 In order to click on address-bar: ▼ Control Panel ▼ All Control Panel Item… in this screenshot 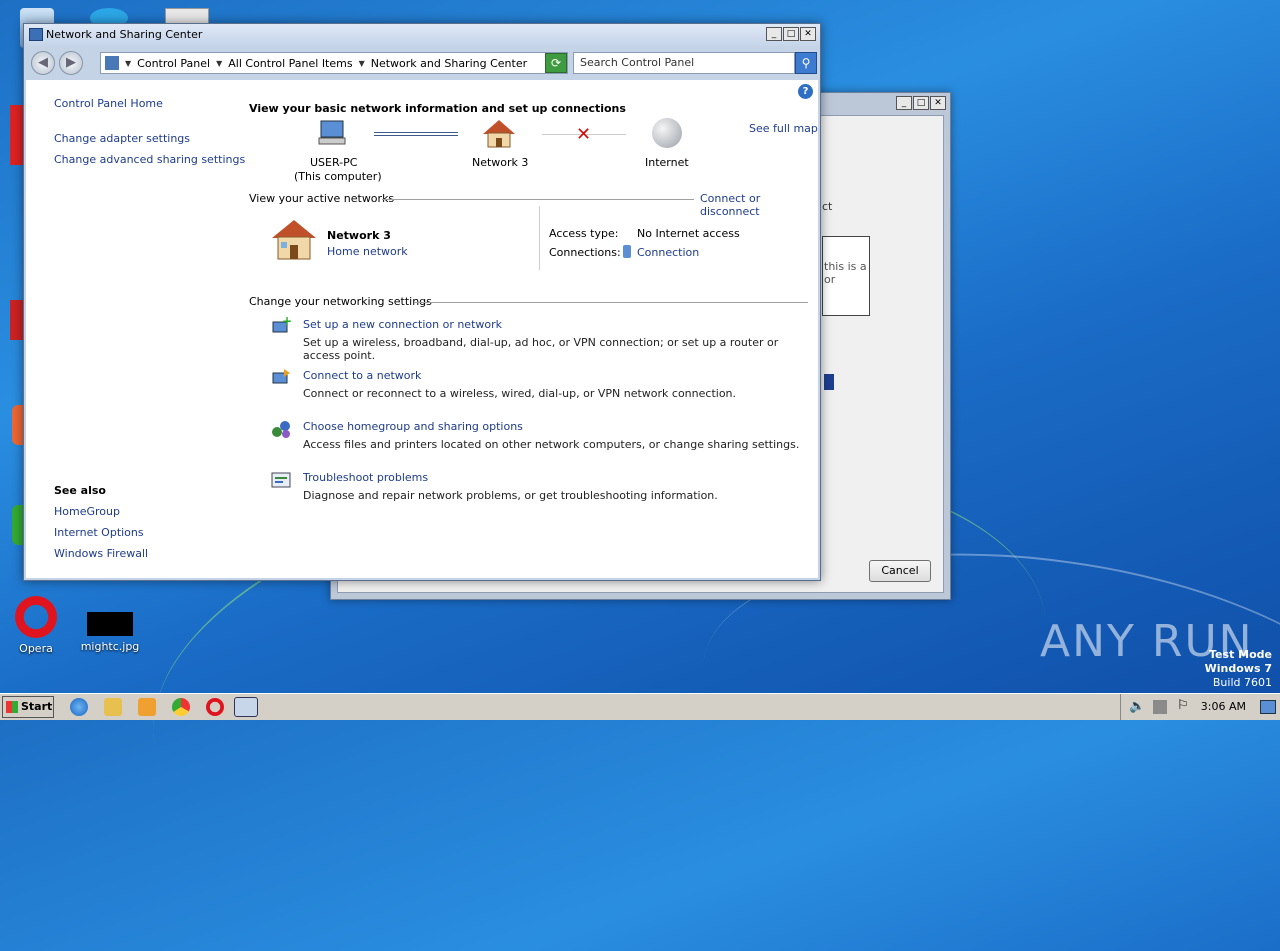, I will do `click(334, 63)`.